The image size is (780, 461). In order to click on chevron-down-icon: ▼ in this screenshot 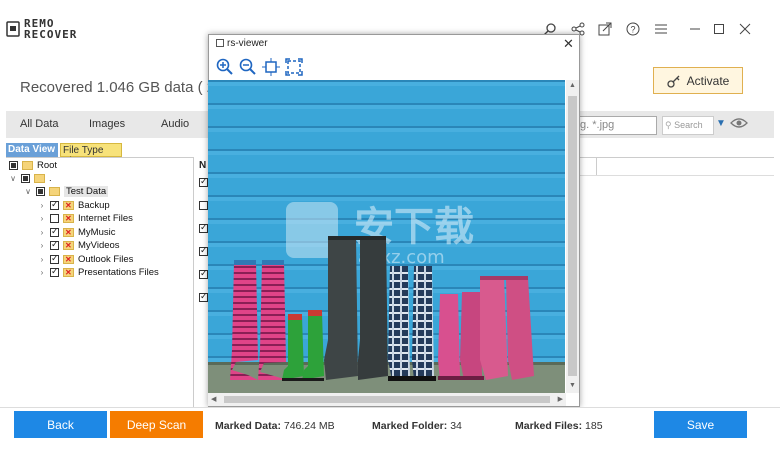, I will do `click(721, 123)`.